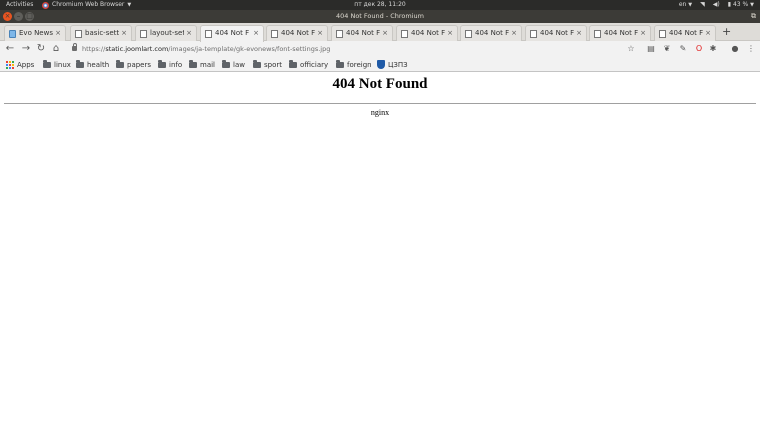 This screenshot has height=428, width=760. I want to click on bookmark-label: foreign, so click(359, 64).